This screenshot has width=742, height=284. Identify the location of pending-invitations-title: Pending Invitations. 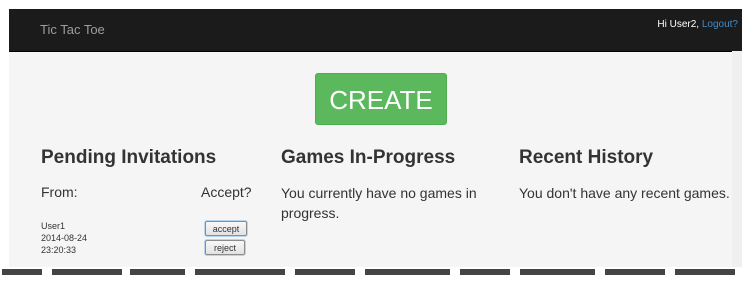
(129, 157).